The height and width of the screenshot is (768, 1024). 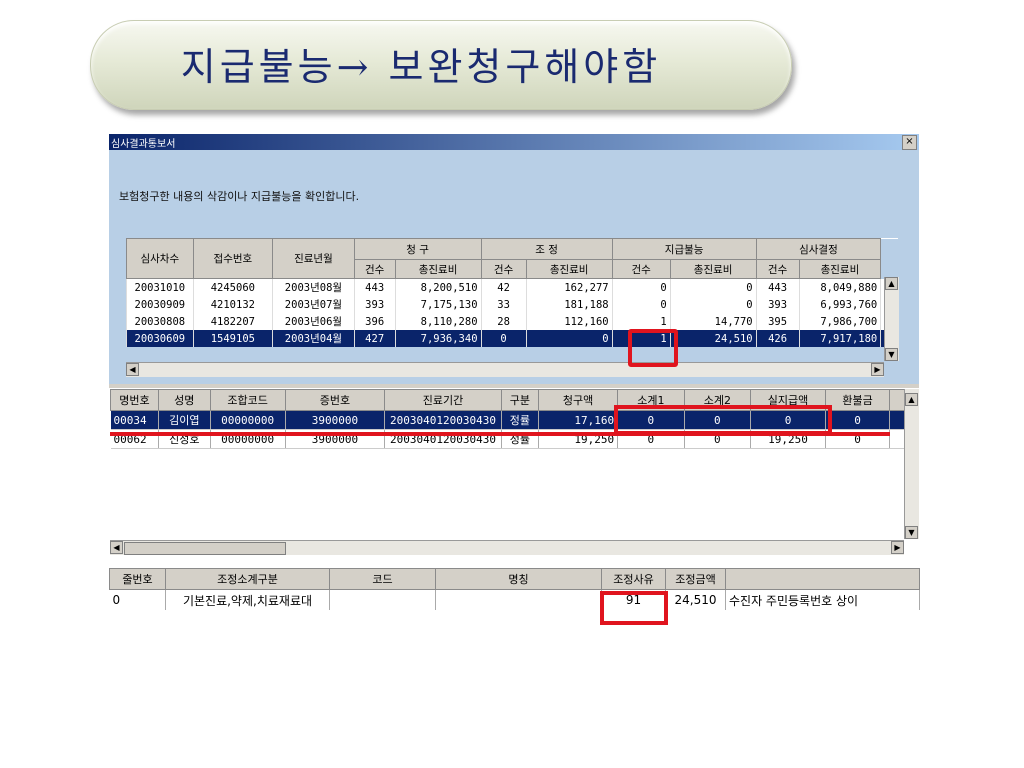 I want to click on table-cell: 162,277, so click(x=569, y=287).